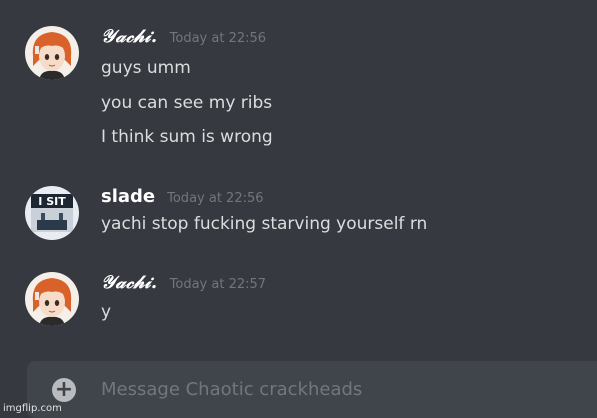 Image resolution: width=597 pixels, height=418 pixels. I want to click on message-header: 𝒴𝒶𝒸𝒽𝒾. Today at 22:57, so click(183, 284).